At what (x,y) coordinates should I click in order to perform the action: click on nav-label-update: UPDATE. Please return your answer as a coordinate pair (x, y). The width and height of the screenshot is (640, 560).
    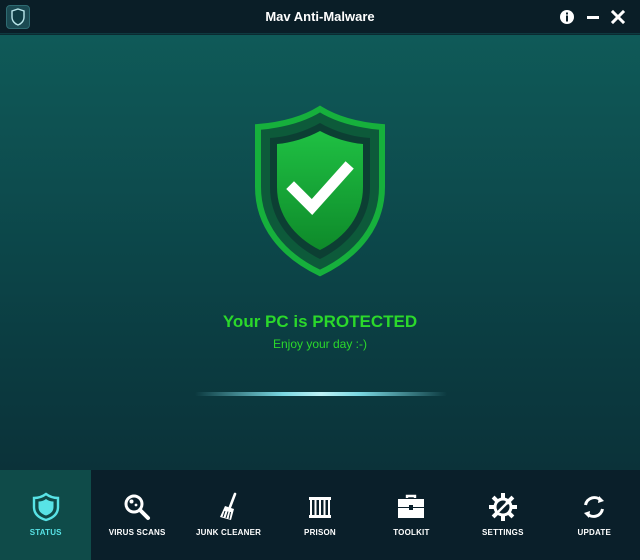
    Looking at the image, I should click on (594, 532).